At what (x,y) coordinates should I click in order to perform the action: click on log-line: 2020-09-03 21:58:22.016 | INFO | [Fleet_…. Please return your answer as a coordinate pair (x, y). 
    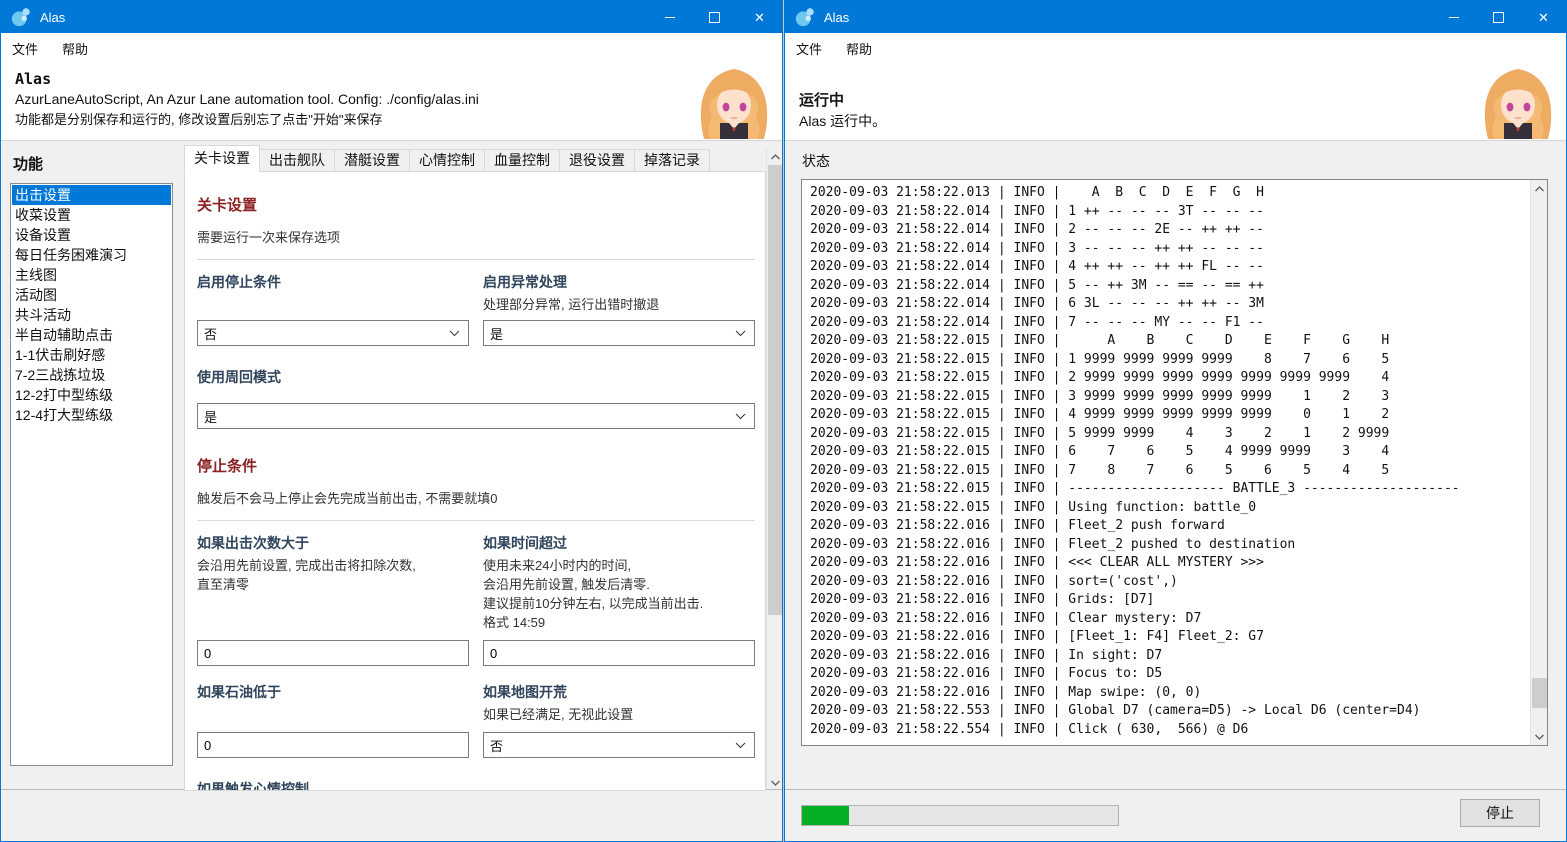
    Looking at the image, I should click on (1037, 636).